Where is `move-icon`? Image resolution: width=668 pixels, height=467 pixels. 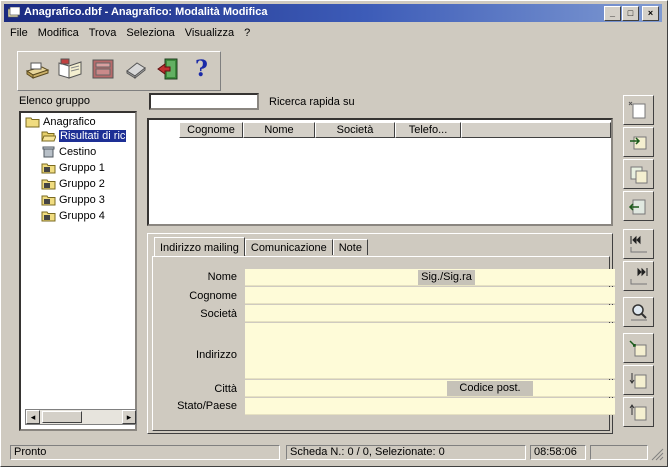
move-icon is located at coordinates (637, 348).